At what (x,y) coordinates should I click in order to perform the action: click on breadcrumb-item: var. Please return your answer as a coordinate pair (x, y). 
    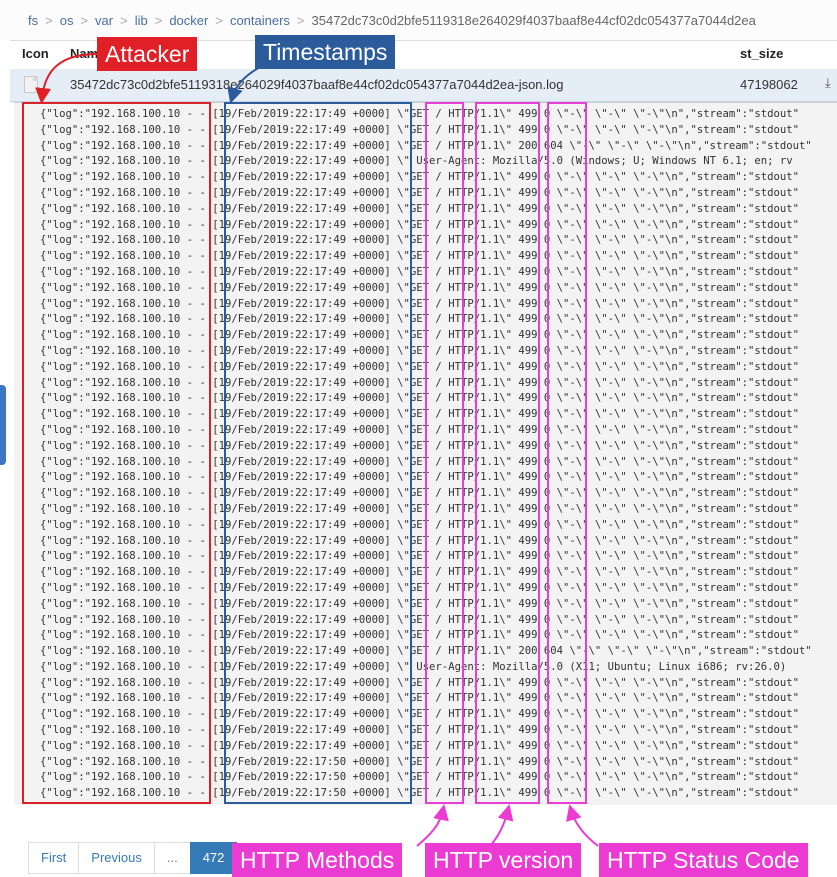
    Looking at the image, I should click on (104, 20).